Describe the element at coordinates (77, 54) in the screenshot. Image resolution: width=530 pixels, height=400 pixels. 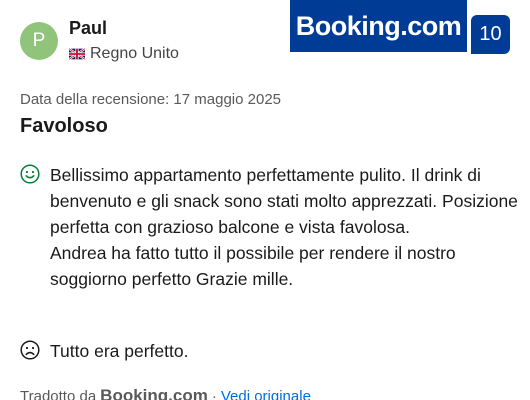
I see `uk-flag-icon` at that location.